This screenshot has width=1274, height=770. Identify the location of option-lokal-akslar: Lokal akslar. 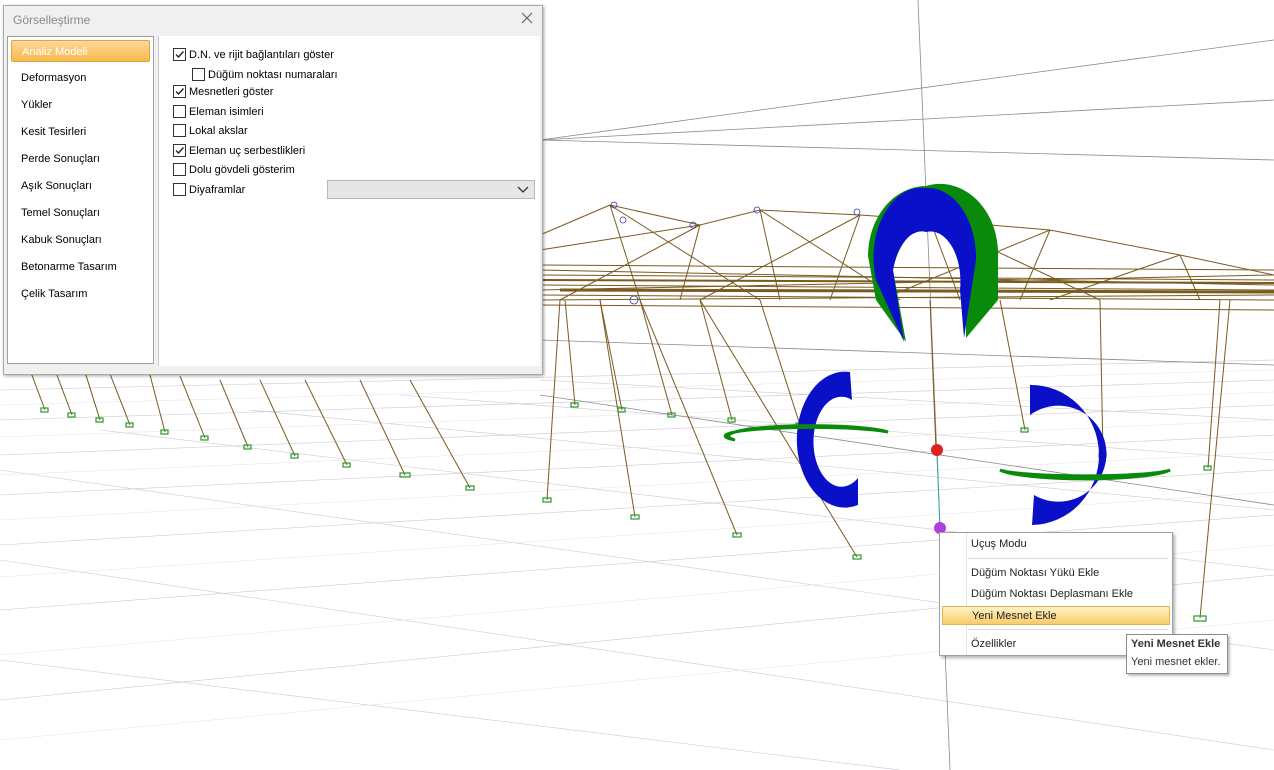
(210, 131).